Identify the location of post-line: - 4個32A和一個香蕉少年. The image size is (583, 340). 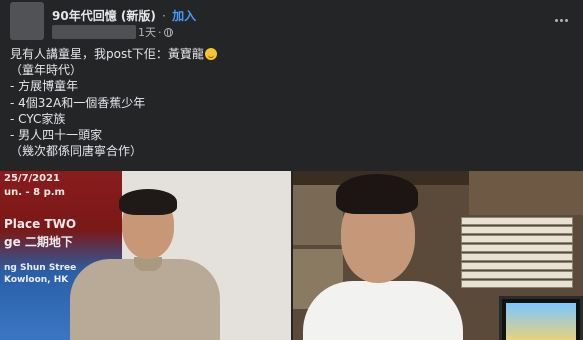
(78, 102).